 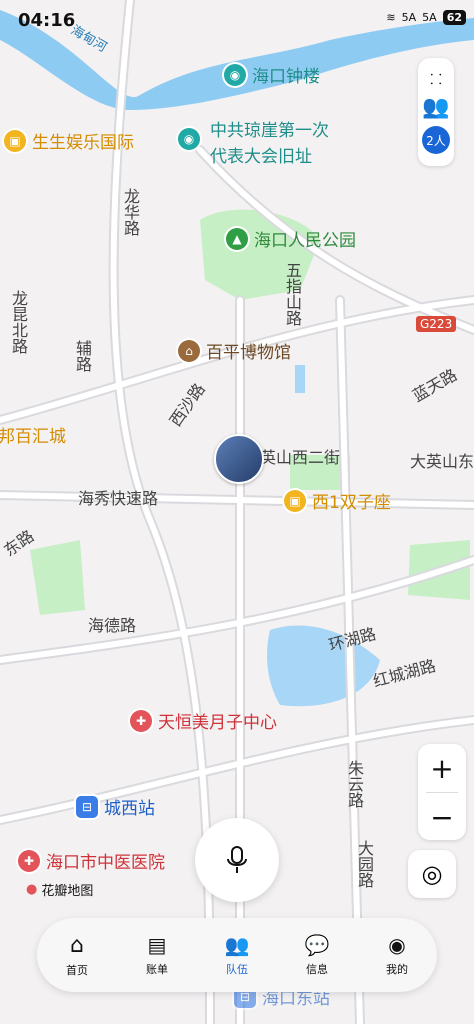 What do you see at coordinates (32, 889) in the screenshot?
I see `map-pin-icon: ●` at bounding box center [32, 889].